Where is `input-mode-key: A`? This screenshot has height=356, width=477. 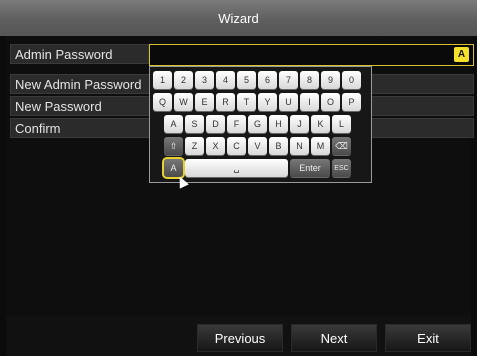 input-mode-key: A is located at coordinates (173, 168).